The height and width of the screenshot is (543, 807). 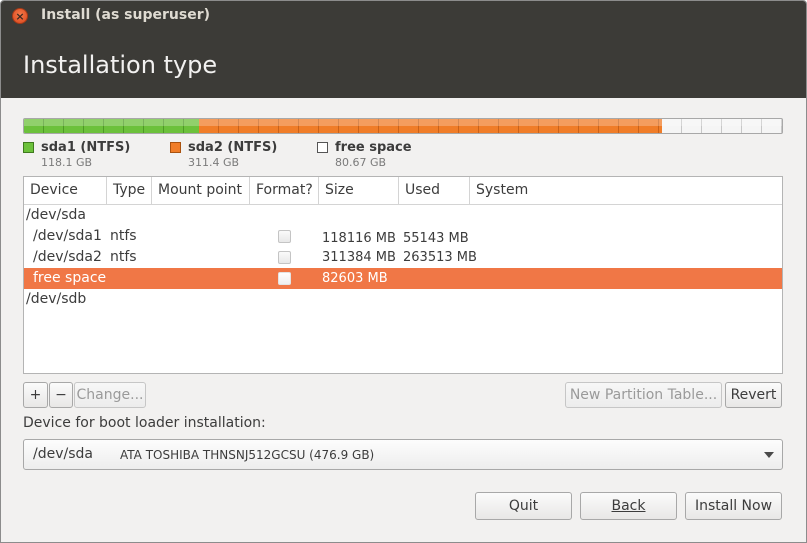 I want to click on close-icon: ×, so click(x=20, y=16).